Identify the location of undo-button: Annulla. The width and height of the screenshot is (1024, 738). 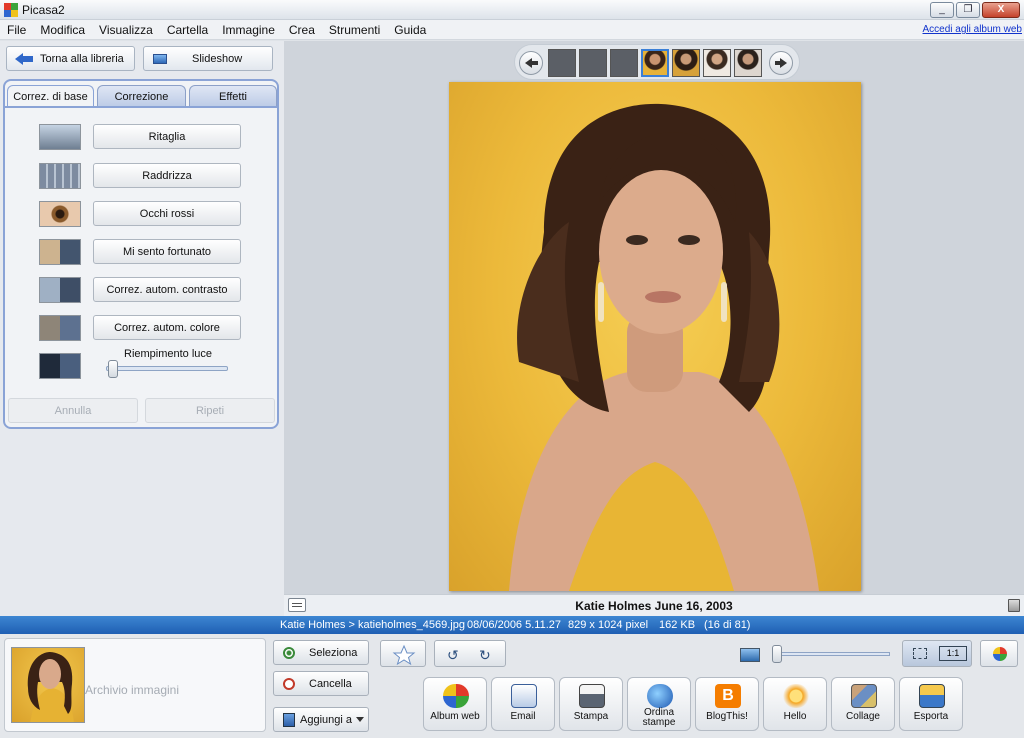
(73, 410).